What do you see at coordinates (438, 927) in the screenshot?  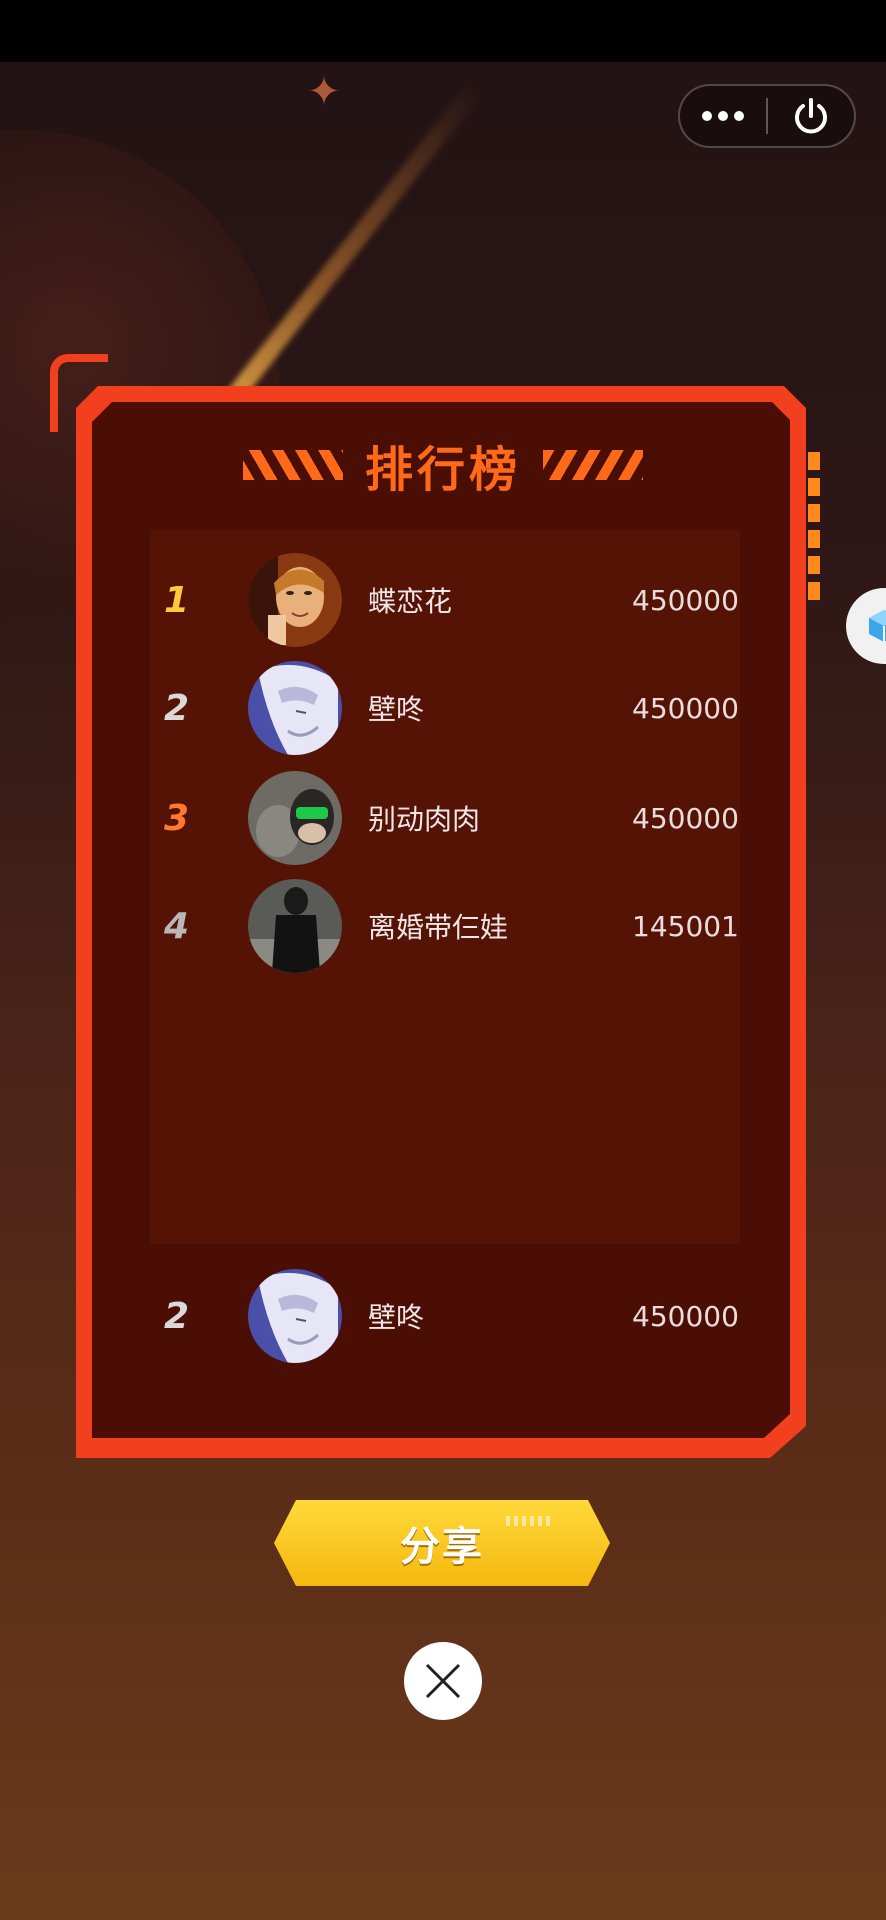 I see `player-name: 离婚带仨娃` at bounding box center [438, 927].